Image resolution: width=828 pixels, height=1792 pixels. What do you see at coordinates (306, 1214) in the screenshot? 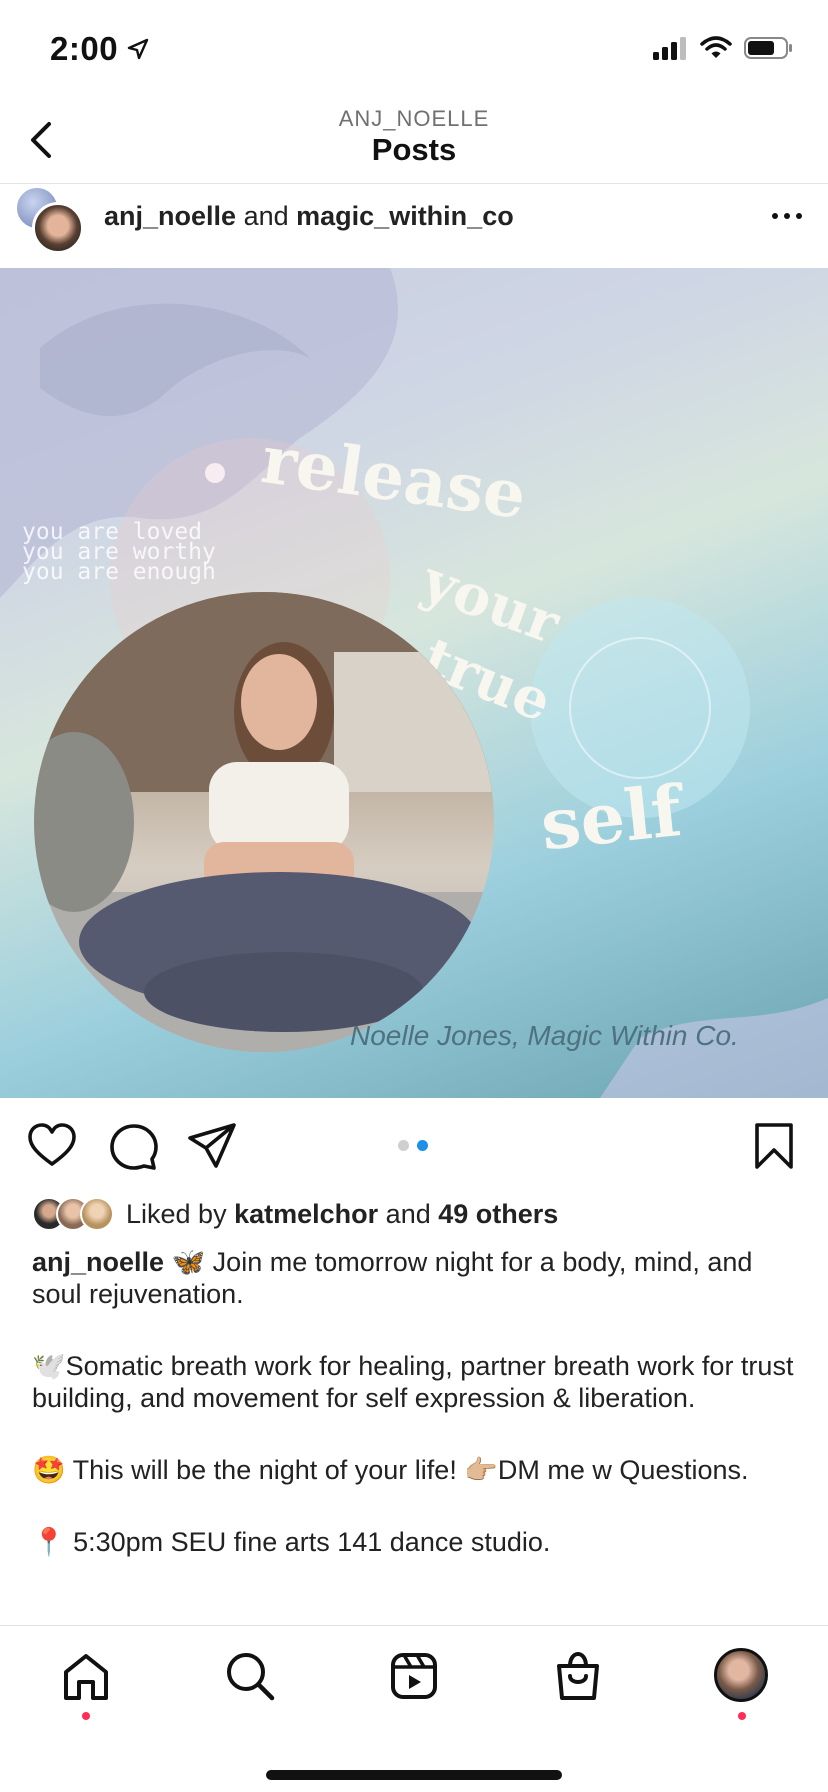
I see `liker-username: katmelchor` at bounding box center [306, 1214].